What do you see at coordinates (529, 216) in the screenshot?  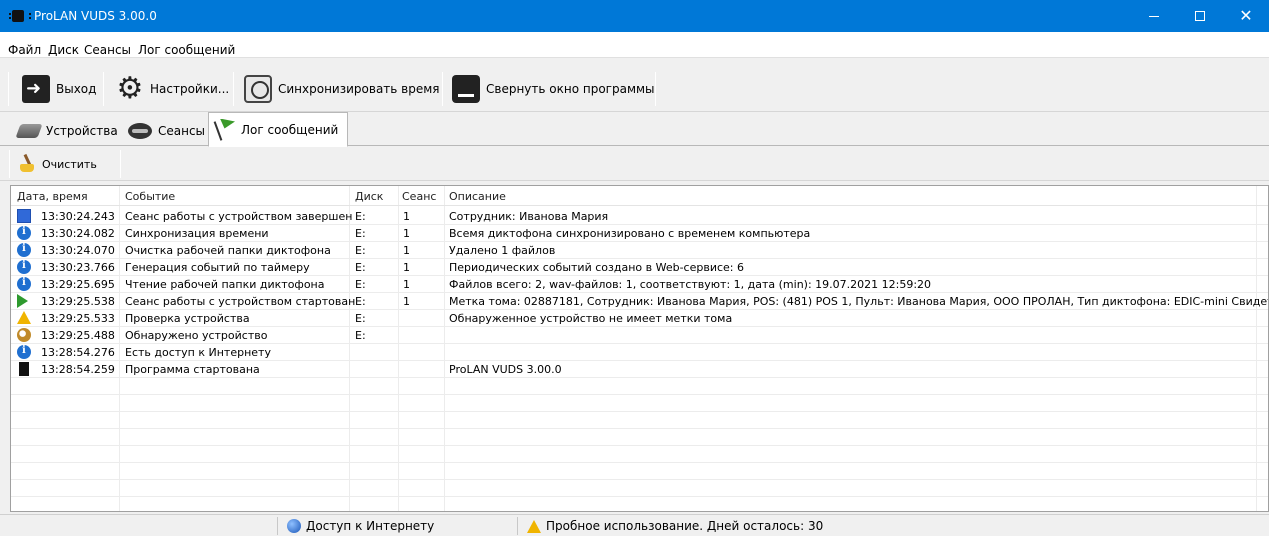 I see `cell-desc: Сотрудник: Иванова Мария` at bounding box center [529, 216].